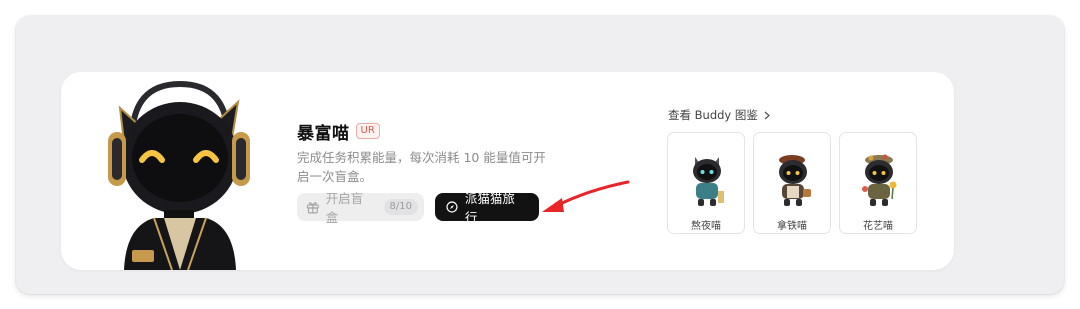 This screenshot has height=309, width=1080. Describe the element at coordinates (713, 115) in the screenshot. I see `gallery-link-label: 查看 Buddy 图鉴` at that location.